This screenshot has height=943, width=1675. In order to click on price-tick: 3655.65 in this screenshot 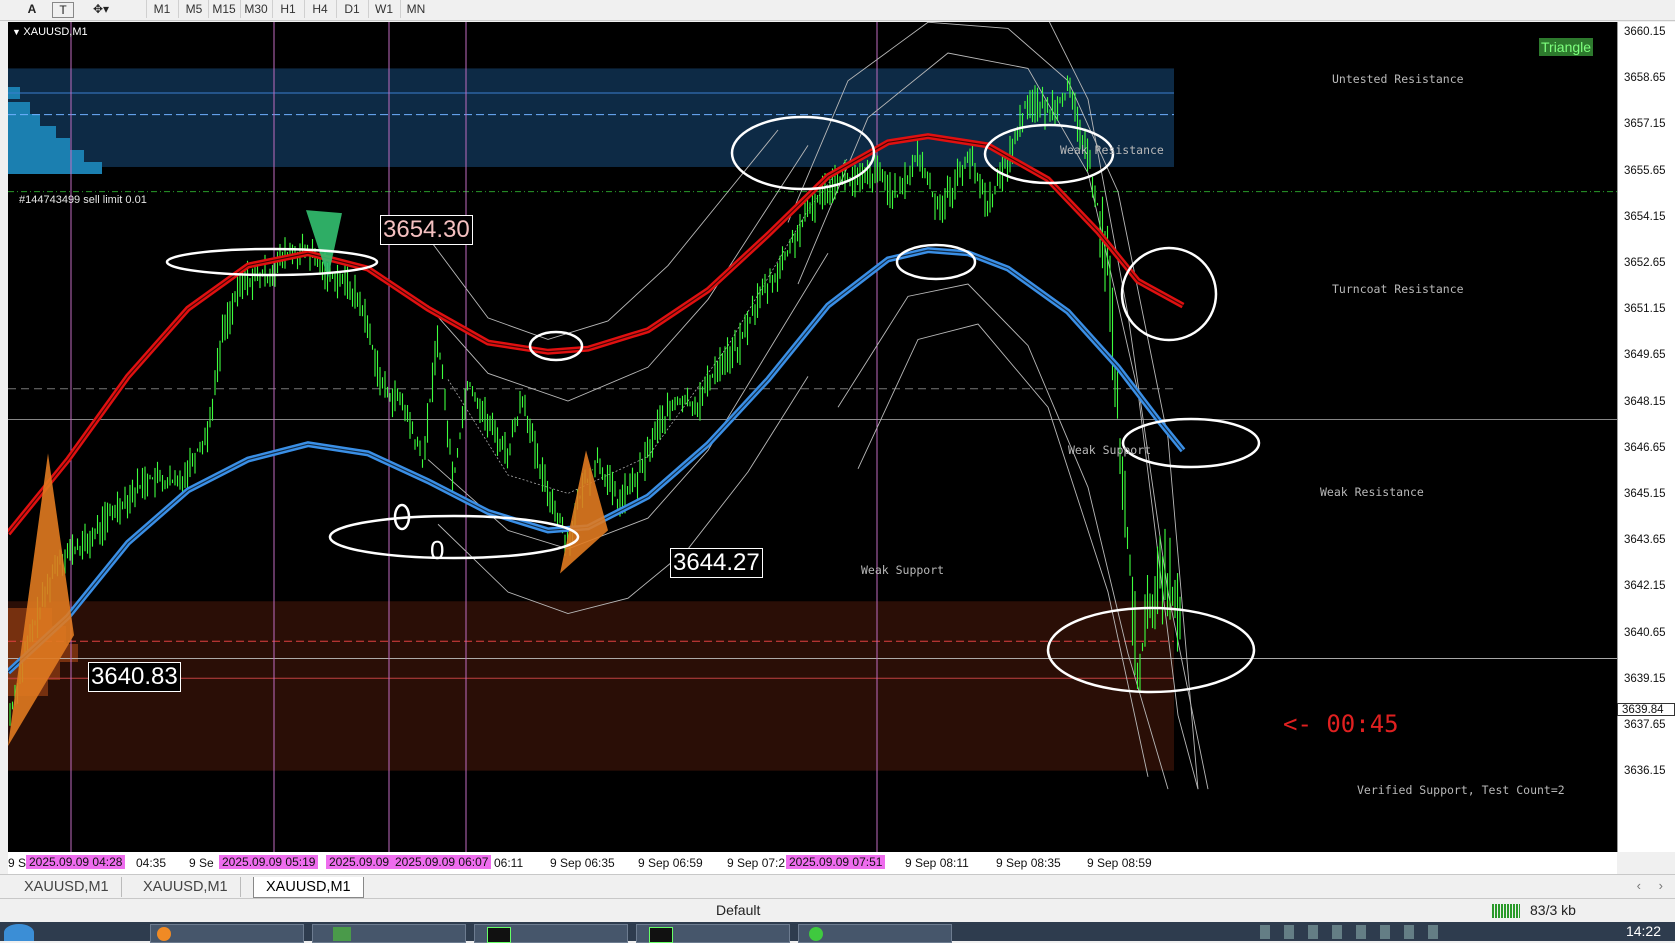, I will do `click(1645, 170)`.